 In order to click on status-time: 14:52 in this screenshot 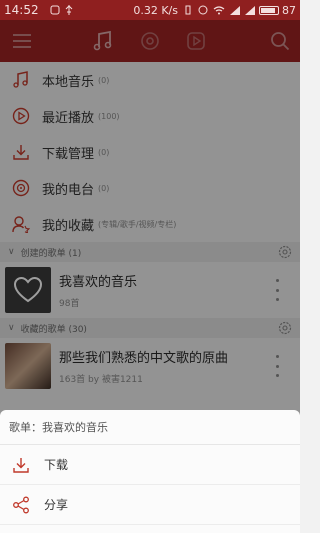, I will do `click(21, 10)`.